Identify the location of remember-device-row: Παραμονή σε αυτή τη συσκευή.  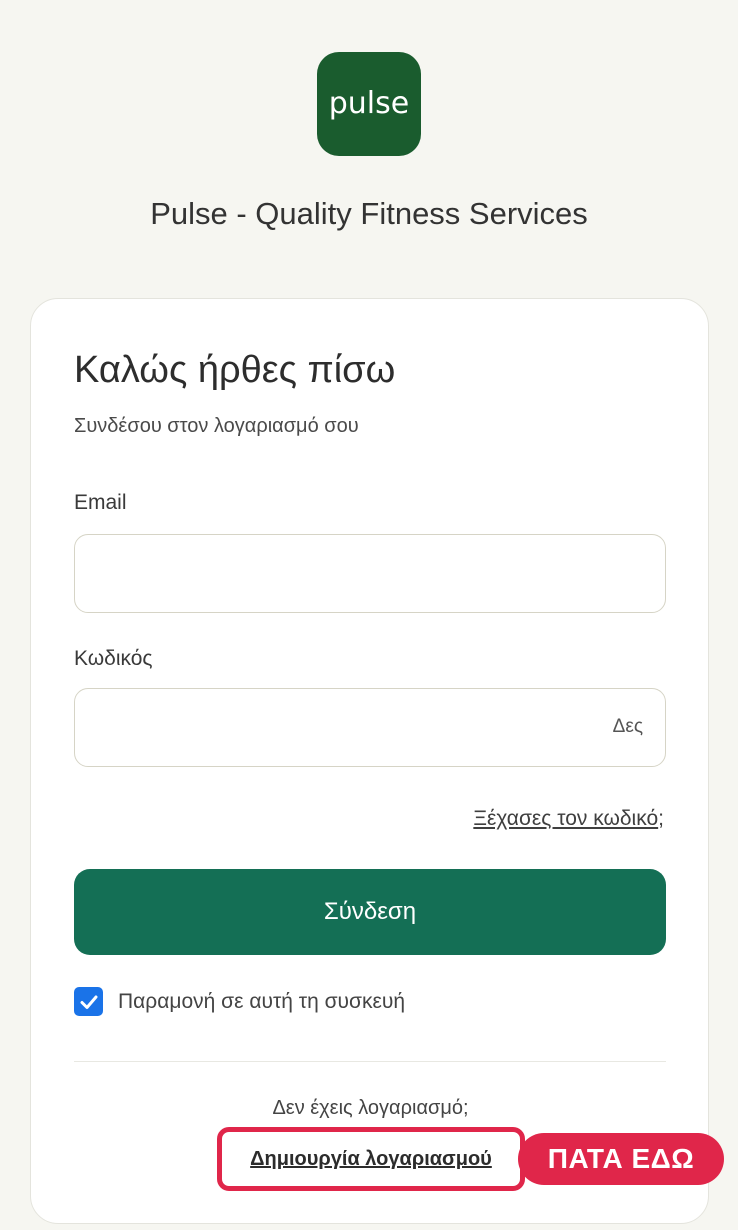
(239, 1001).